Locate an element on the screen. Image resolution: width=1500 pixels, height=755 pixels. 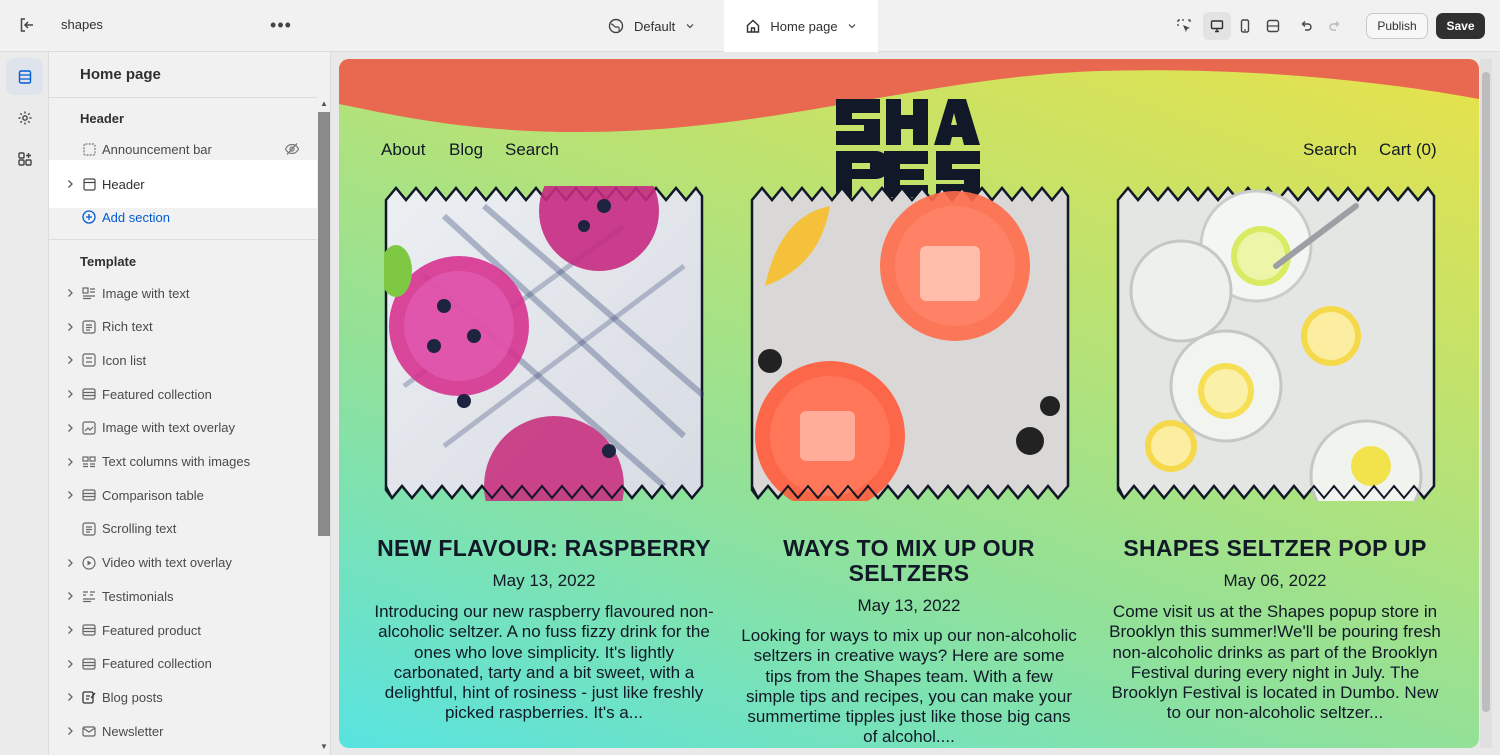
sidebar-item-label: Scrolling text is located at coordinates (139, 529).